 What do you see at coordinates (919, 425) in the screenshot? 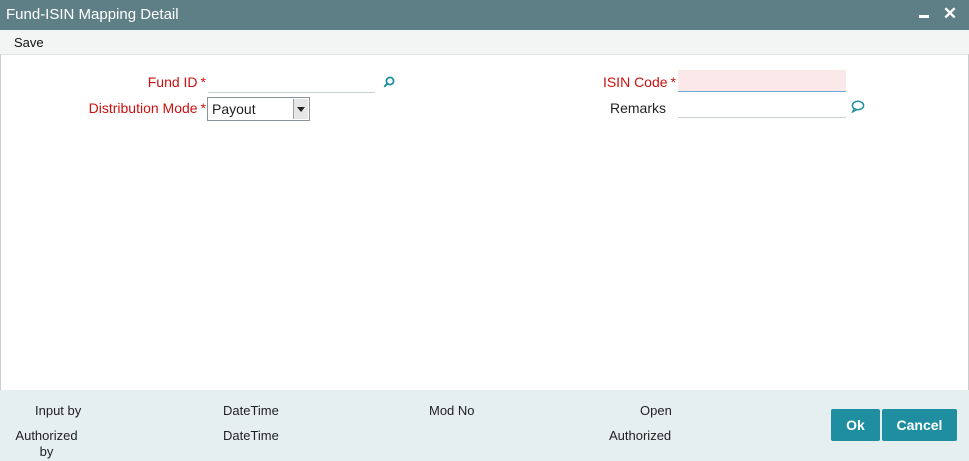
I see `cancel-button: Cancel` at bounding box center [919, 425].